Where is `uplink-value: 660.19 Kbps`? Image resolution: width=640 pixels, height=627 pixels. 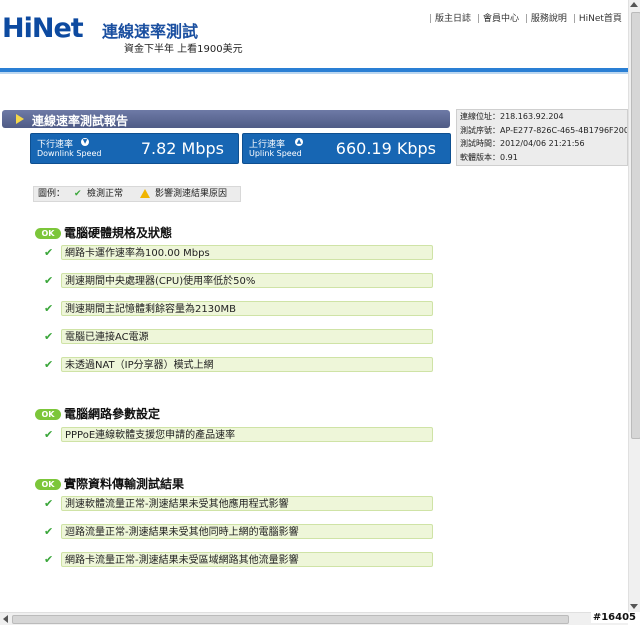 uplink-value: 660.19 Kbps is located at coordinates (385, 148).